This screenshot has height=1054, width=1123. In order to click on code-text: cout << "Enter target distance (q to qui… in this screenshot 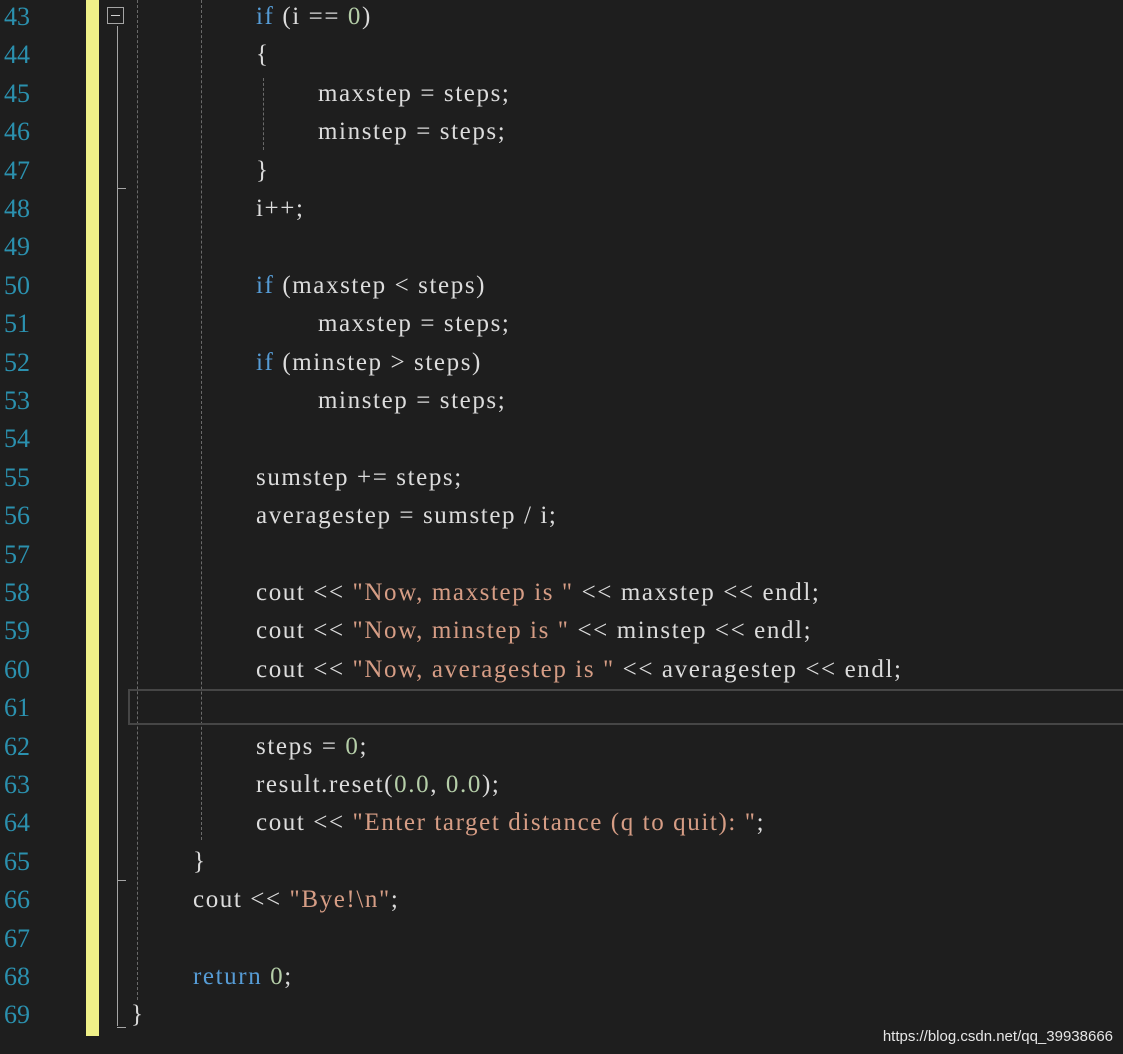, I will do `click(510, 823)`.